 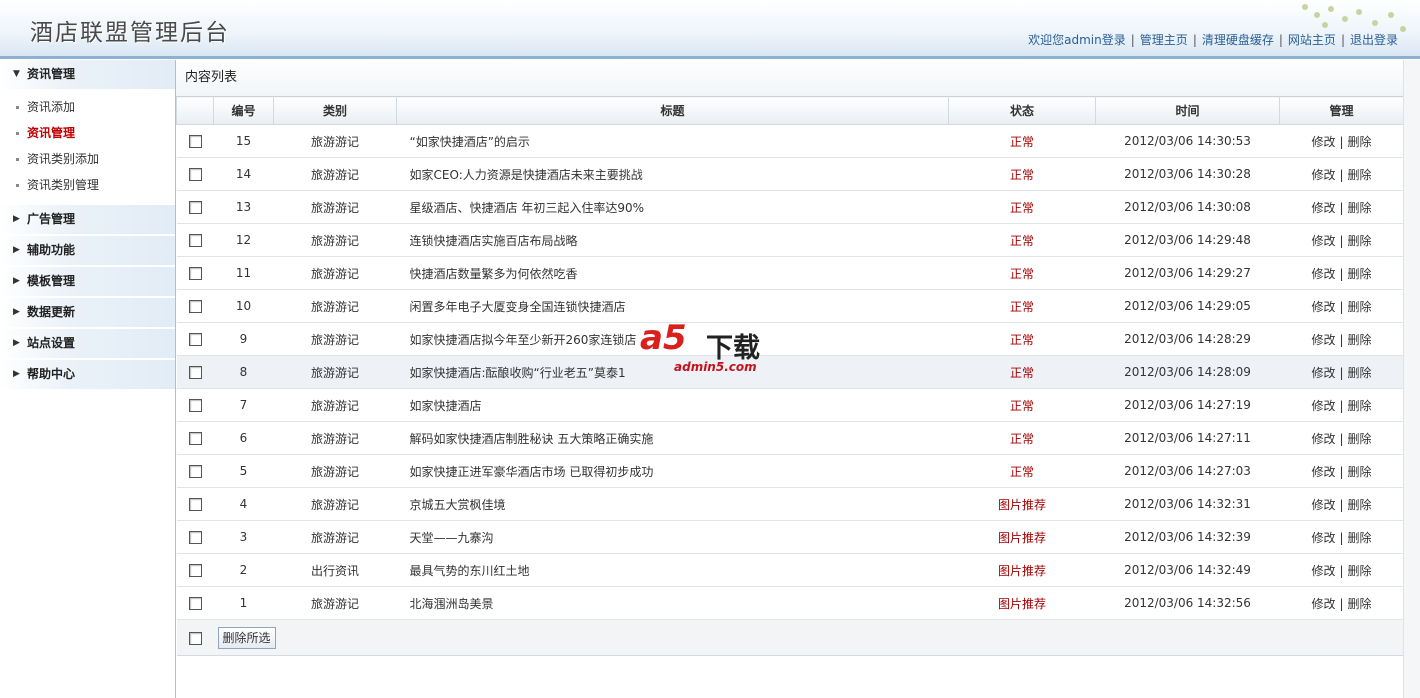 What do you see at coordinates (1187, 471) in the screenshot?
I see `row-time: 2012/03/06 14:27:03` at bounding box center [1187, 471].